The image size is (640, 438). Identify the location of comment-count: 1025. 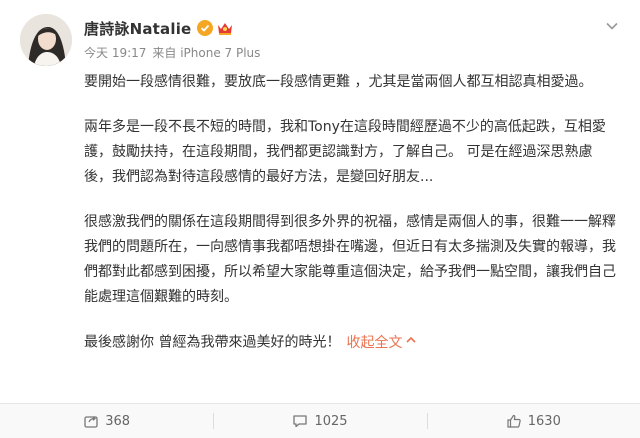
(331, 421).